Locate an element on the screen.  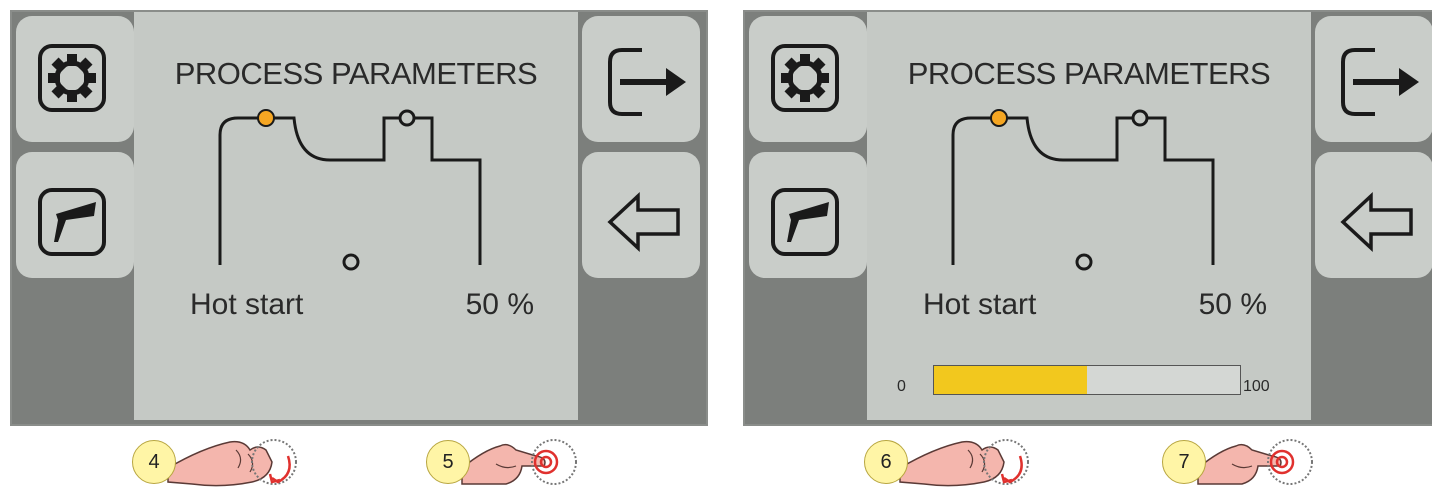
bar-max-label: 100 is located at coordinates (1256, 386).